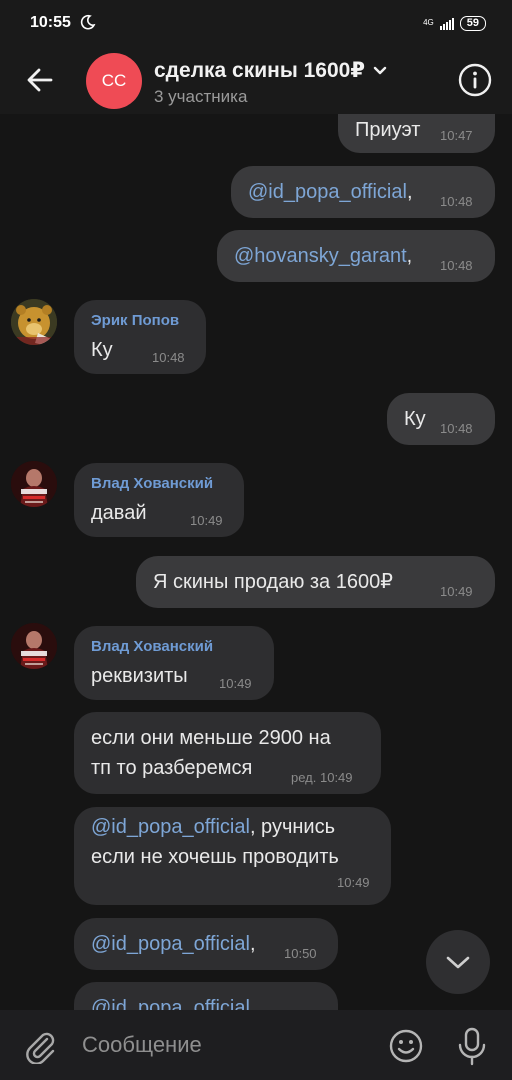 This screenshot has height=1080, width=512. What do you see at coordinates (475, 80) in the screenshot?
I see `info-icon` at bounding box center [475, 80].